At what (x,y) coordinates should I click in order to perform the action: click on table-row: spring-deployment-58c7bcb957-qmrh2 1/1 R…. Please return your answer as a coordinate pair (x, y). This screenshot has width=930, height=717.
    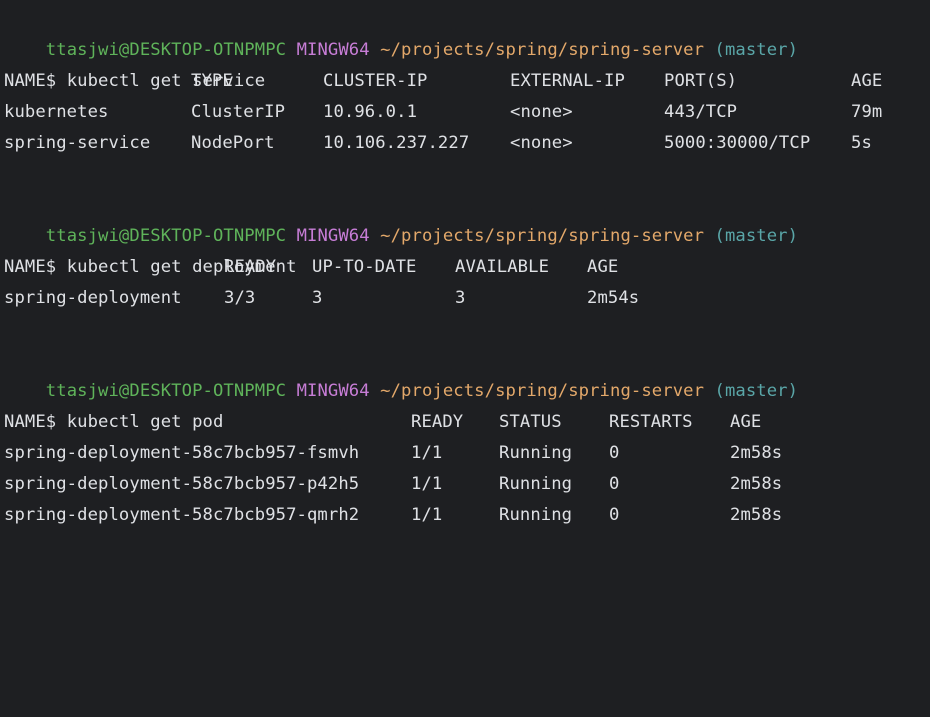
    Looking at the image, I should click on (467, 515).